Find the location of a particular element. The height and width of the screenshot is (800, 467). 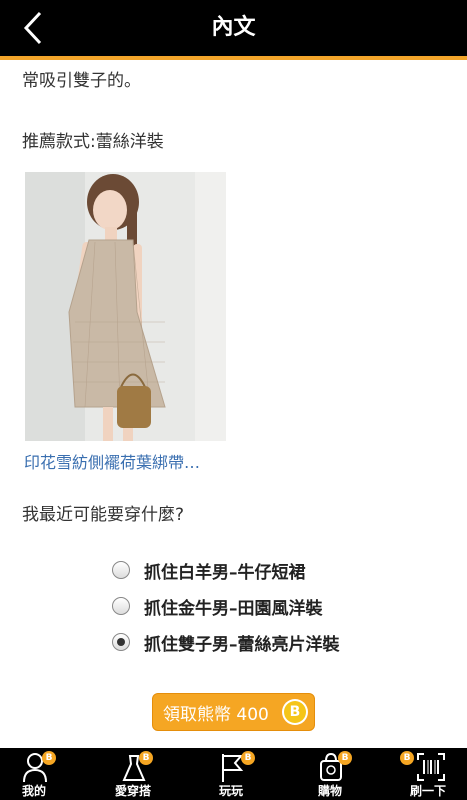

option-label: 抓住雙子男–蕾絲亮片洋裝 is located at coordinates (242, 644).